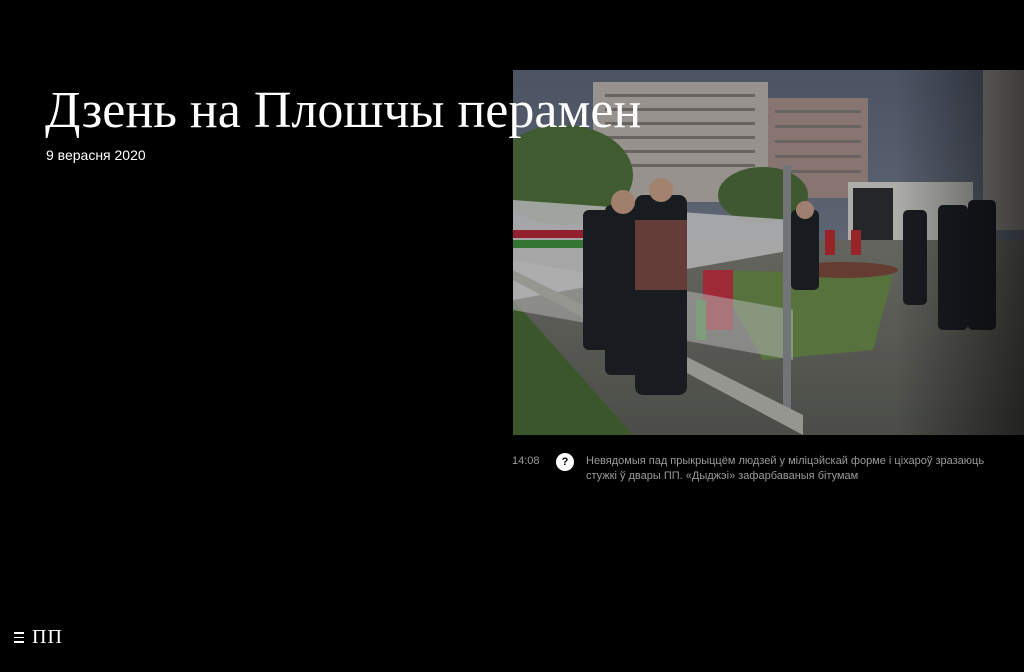 The width and height of the screenshot is (1024, 672). Describe the element at coordinates (47, 637) in the screenshot. I see `site-logo: ПП` at that location.